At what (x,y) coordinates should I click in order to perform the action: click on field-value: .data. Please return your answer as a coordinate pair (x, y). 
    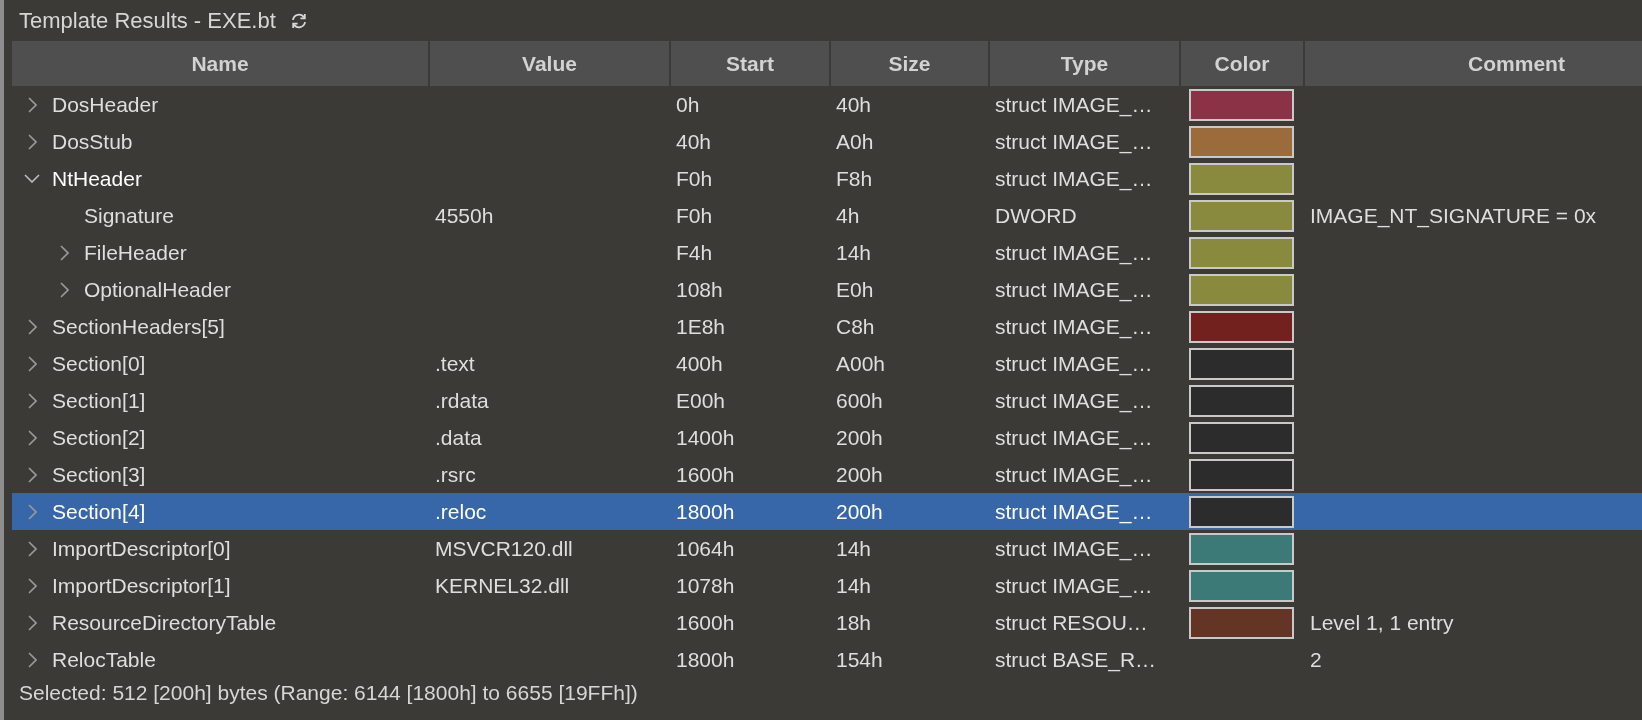
    Looking at the image, I should click on (458, 437).